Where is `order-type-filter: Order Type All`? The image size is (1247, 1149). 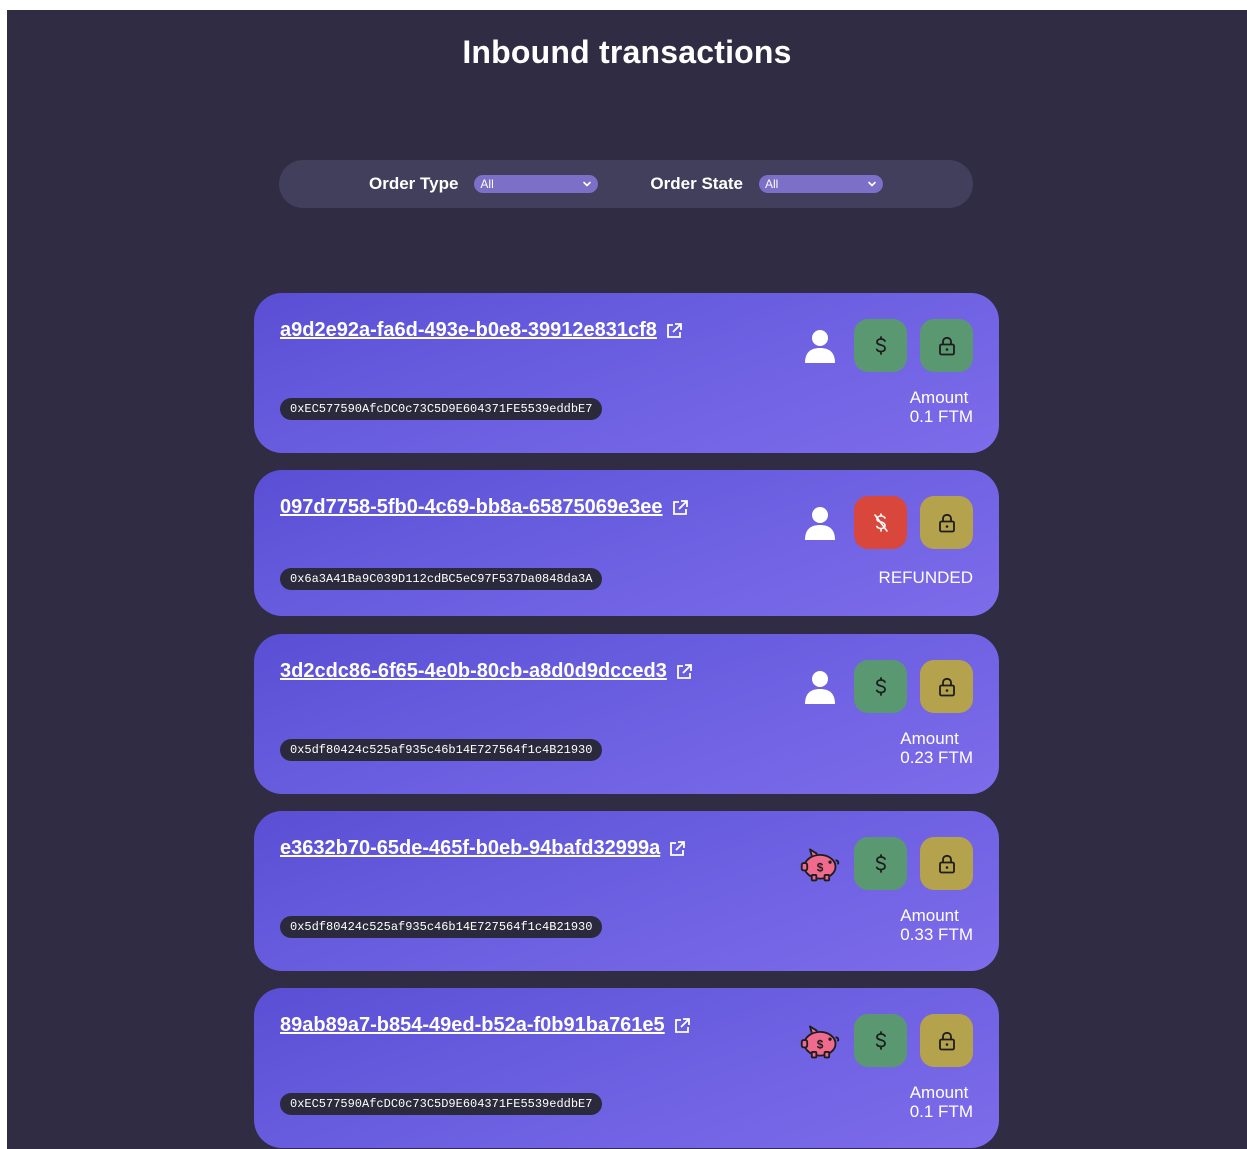 order-type-filter: Order Type All is located at coordinates (483, 184).